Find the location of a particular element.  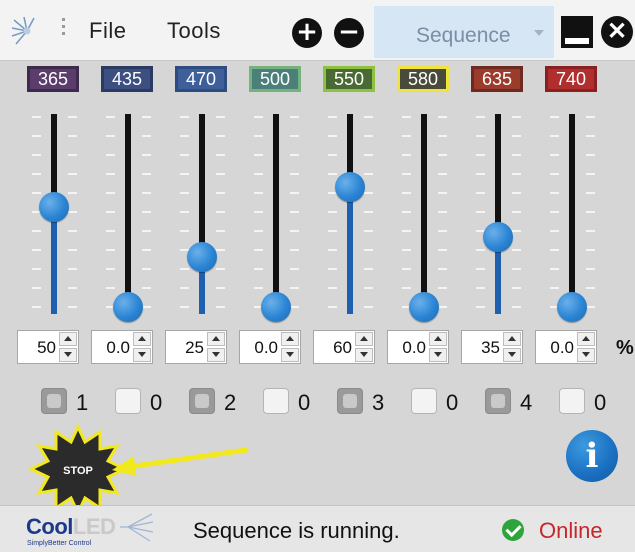

intensity-stepper-435: 0.0 is located at coordinates (122, 347).